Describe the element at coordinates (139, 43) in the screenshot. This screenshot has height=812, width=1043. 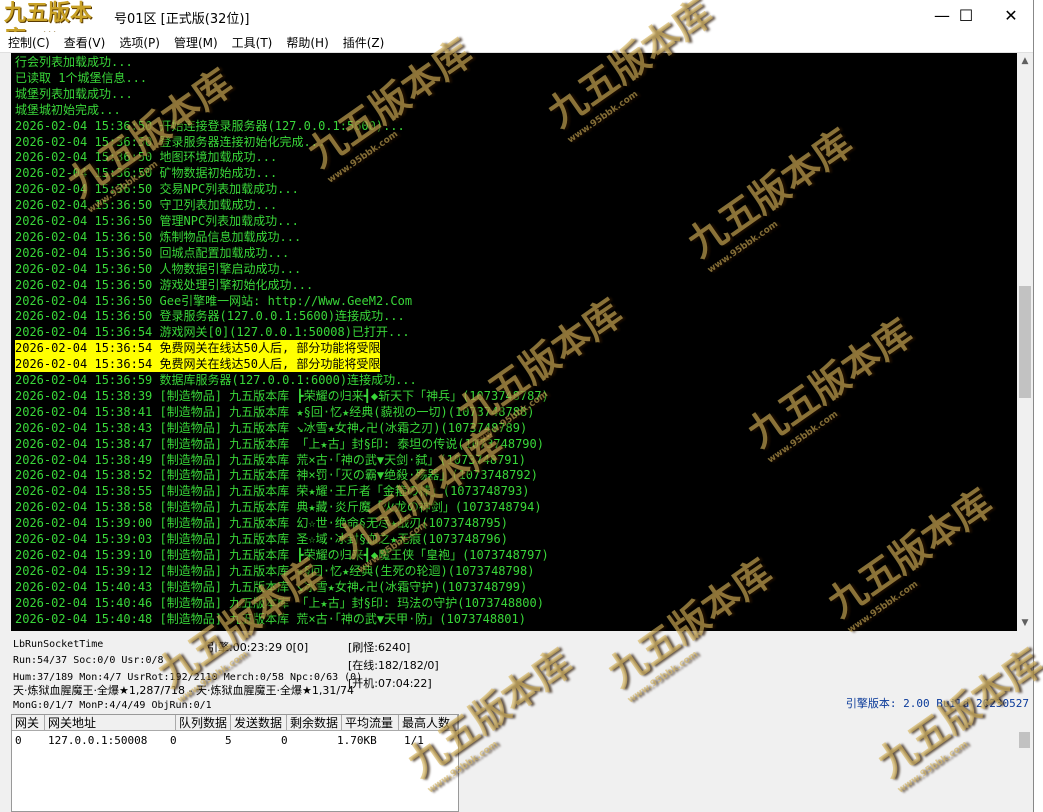
I see `menu-options: 选项(P)` at that location.